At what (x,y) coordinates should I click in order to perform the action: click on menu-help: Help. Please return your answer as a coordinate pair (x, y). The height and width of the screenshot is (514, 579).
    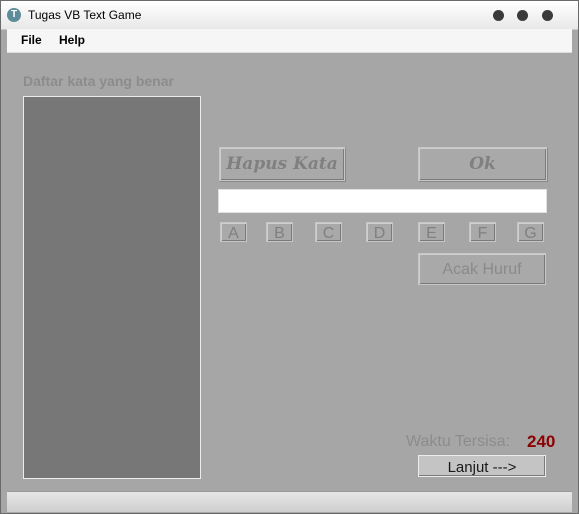
    Looking at the image, I should click on (72, 40).